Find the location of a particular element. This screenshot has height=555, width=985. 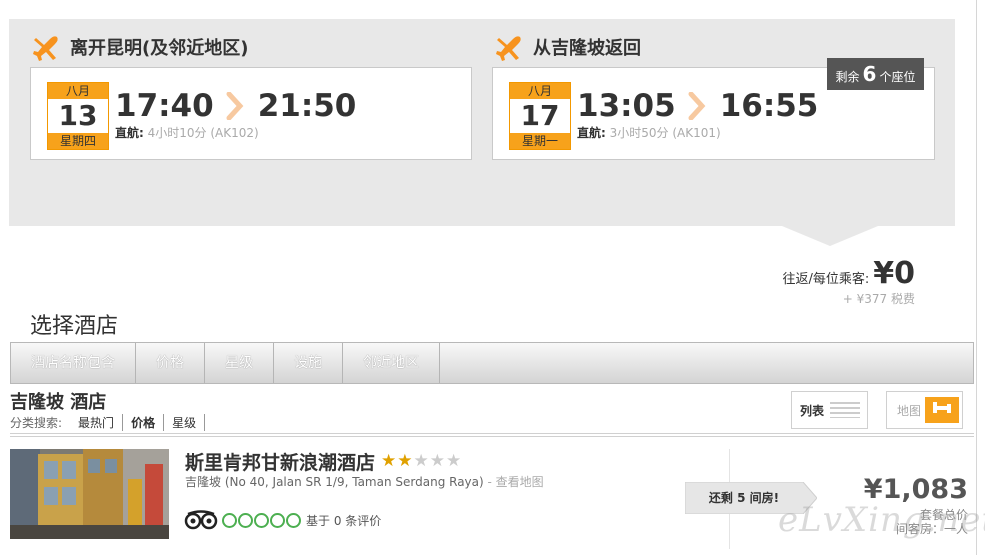

depart-time: 17:40 is located at coordinates (164, 106).